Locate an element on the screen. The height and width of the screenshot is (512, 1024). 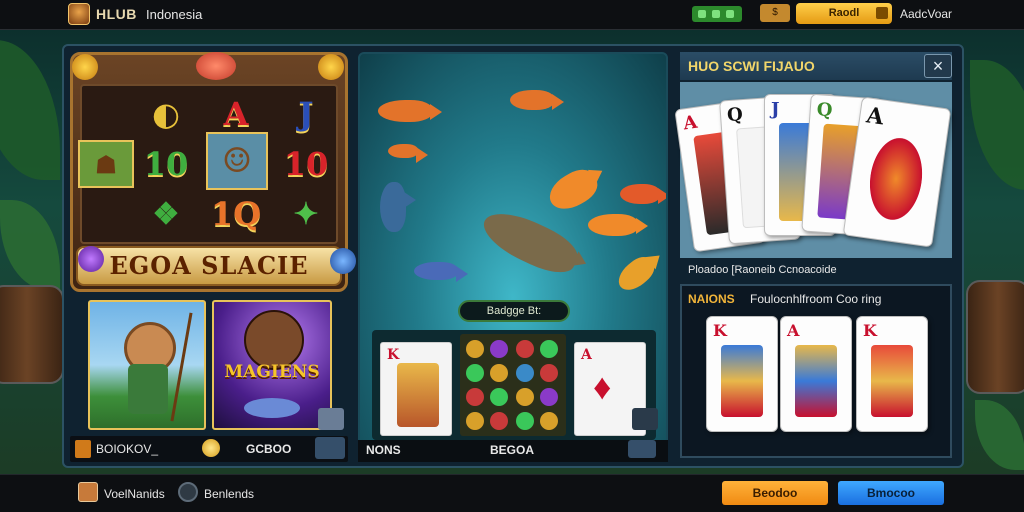
game-thumbnail-explorer is located at coordinates (147, 365).